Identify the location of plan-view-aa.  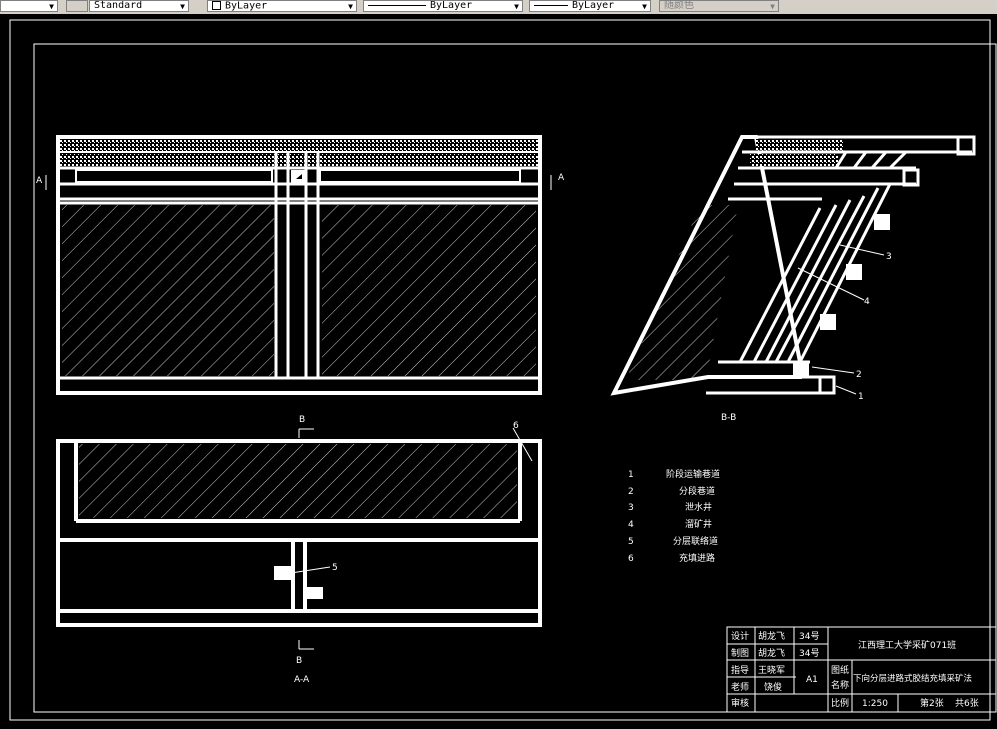
(299, 527).